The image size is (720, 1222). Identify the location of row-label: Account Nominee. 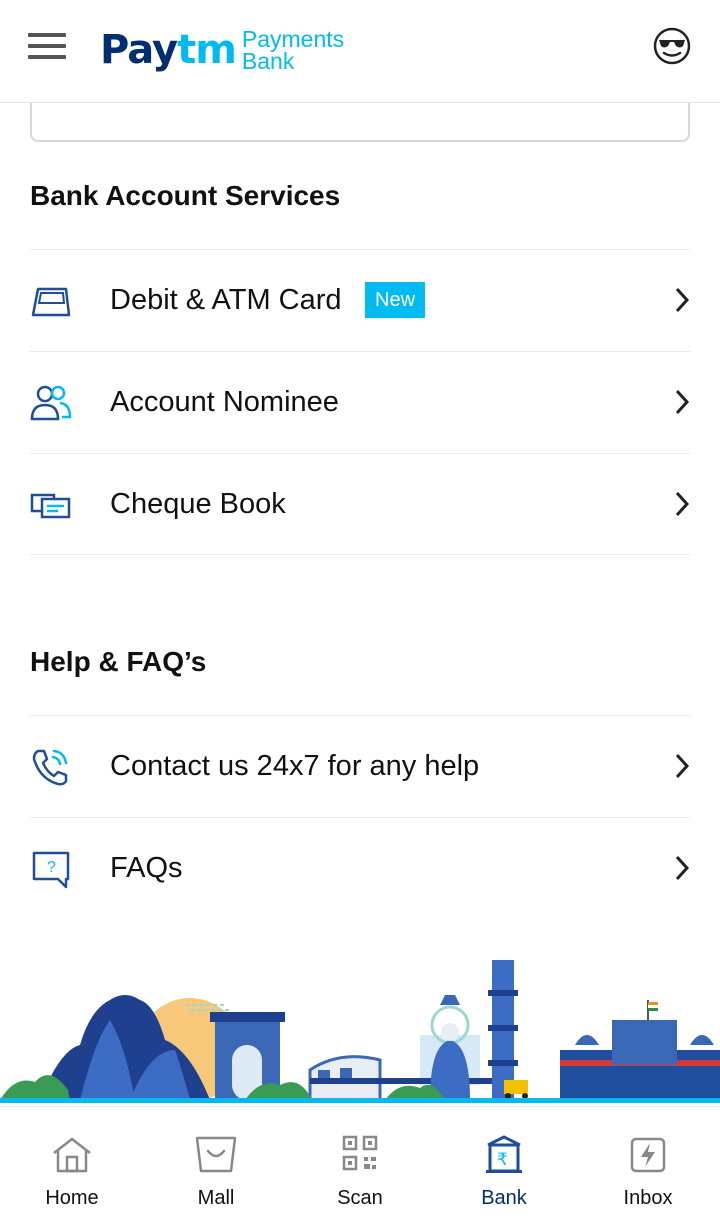
(224, 402).